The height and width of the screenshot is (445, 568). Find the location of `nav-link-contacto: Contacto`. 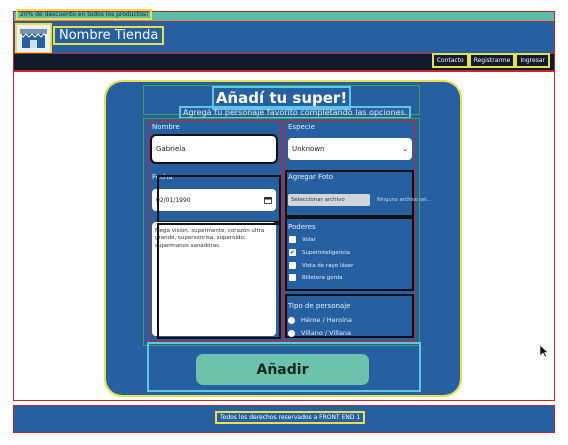

nav-link-contacto: Contacto is located at coordinates (450, 60).